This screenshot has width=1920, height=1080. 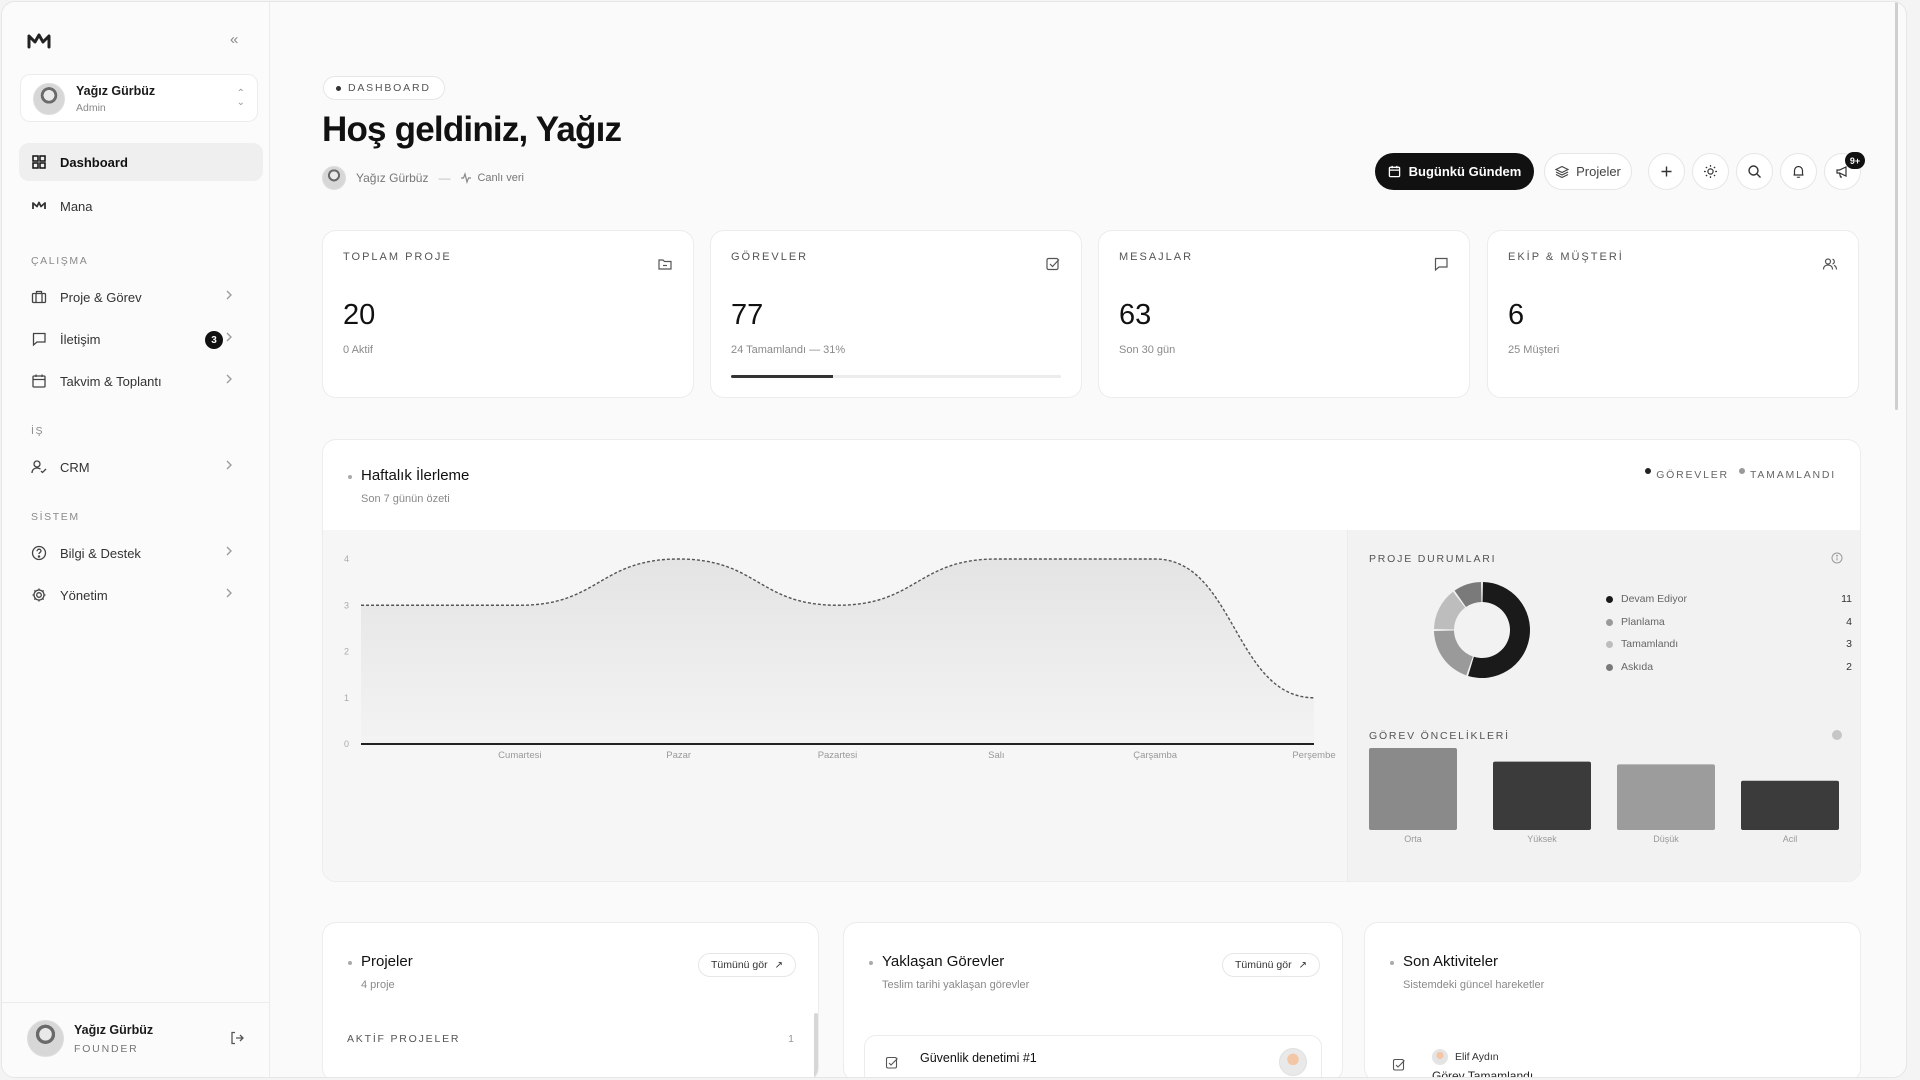 I want to click on stat-value: 20, so click(x=359, y=315).